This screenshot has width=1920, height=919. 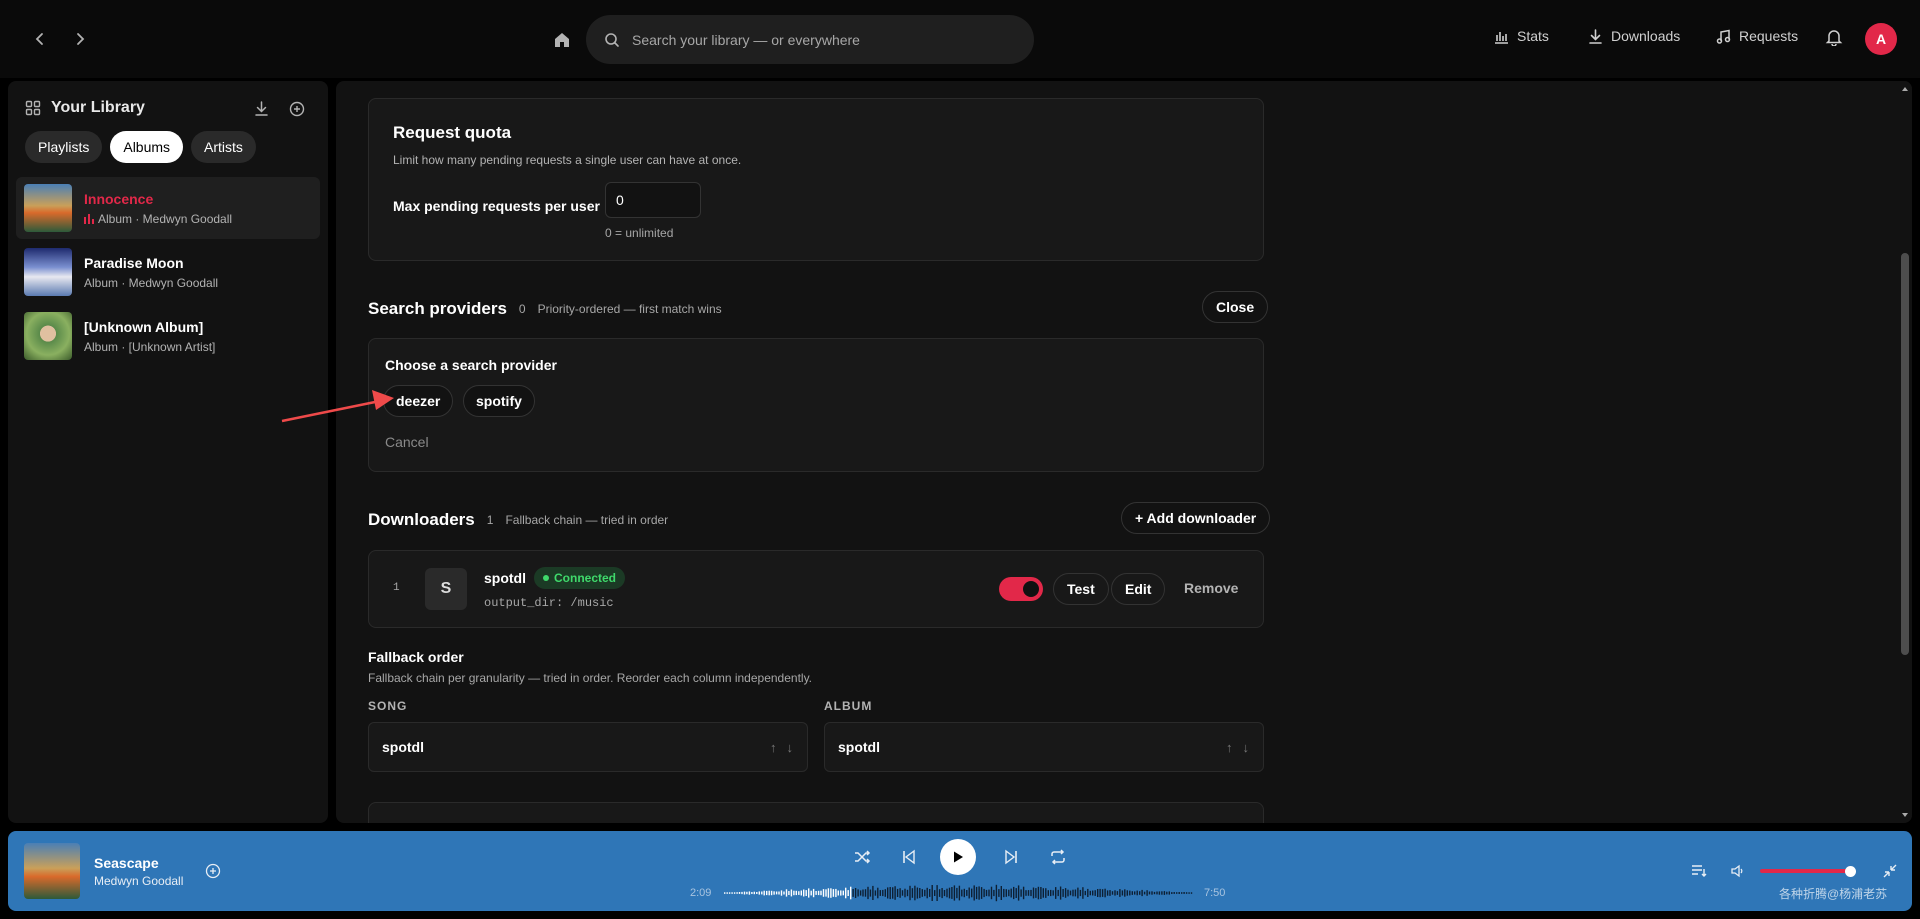 I want to click on watermark: 各种折腾@杨浦老苏, so click(x=1833, y=894).